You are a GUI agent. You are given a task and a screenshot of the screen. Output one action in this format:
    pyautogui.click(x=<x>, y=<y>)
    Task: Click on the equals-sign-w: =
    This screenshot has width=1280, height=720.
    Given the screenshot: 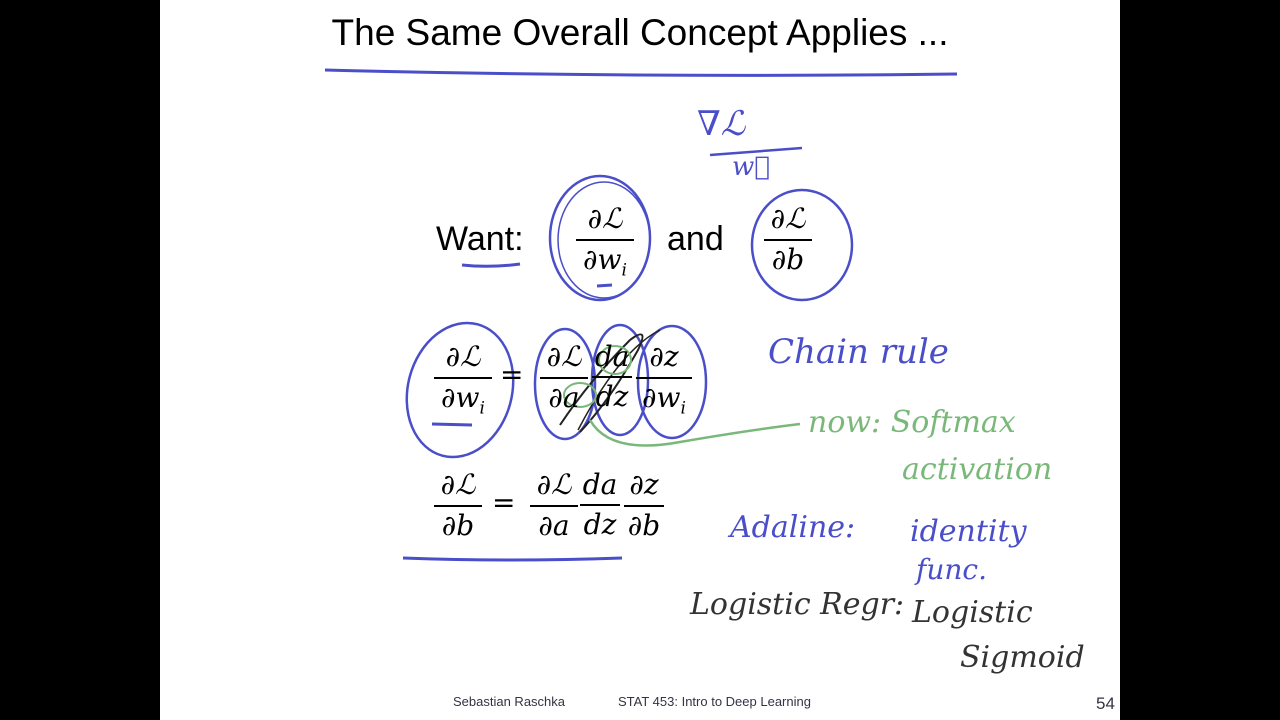 What is the action you would take?
    pyautogui.click(x=512, y=374)
    